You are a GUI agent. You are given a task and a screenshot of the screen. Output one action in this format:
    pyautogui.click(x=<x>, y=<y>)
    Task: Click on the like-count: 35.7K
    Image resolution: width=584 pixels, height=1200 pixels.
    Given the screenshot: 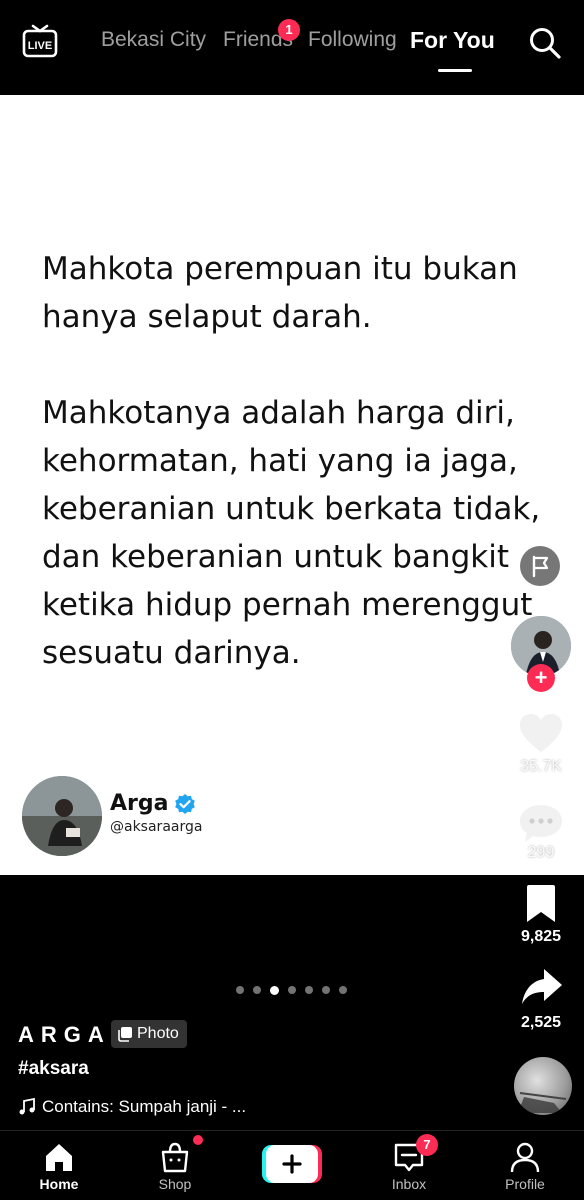 What is the action you would take?
    pyautogui.click(x=541, y=766)
    